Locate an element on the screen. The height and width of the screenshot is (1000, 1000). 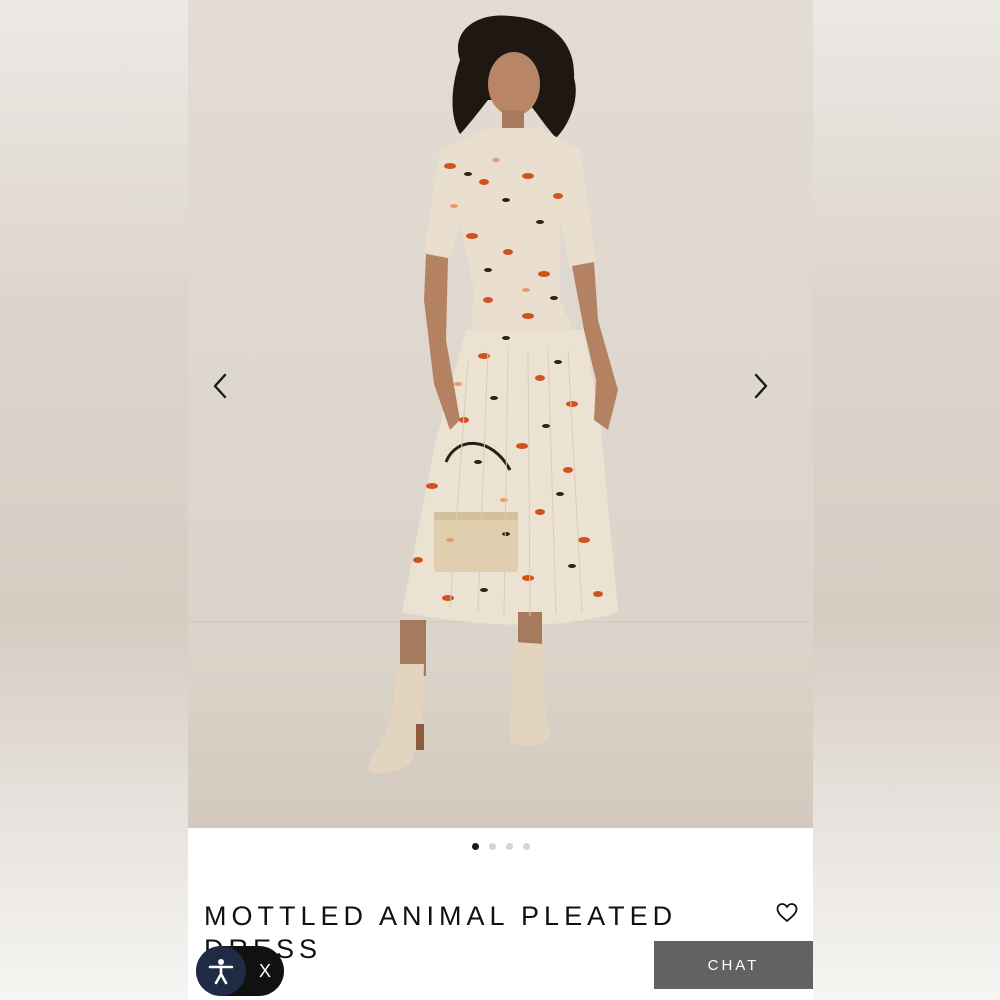
chat-button: CHAT is located at coordinates (733, 965).